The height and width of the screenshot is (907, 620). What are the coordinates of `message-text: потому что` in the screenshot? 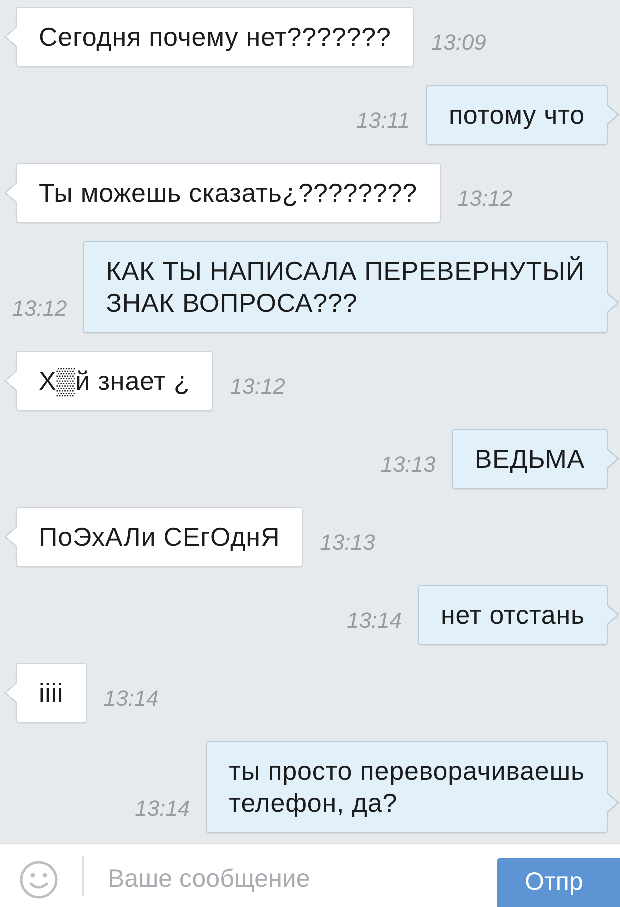 It's located at (516, 115).